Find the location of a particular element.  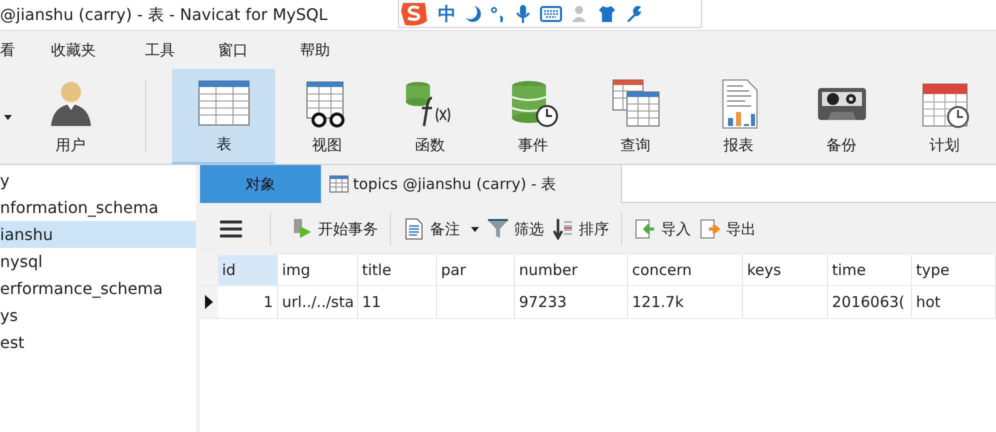

microphone-icon is located at coordinates (523, 14).